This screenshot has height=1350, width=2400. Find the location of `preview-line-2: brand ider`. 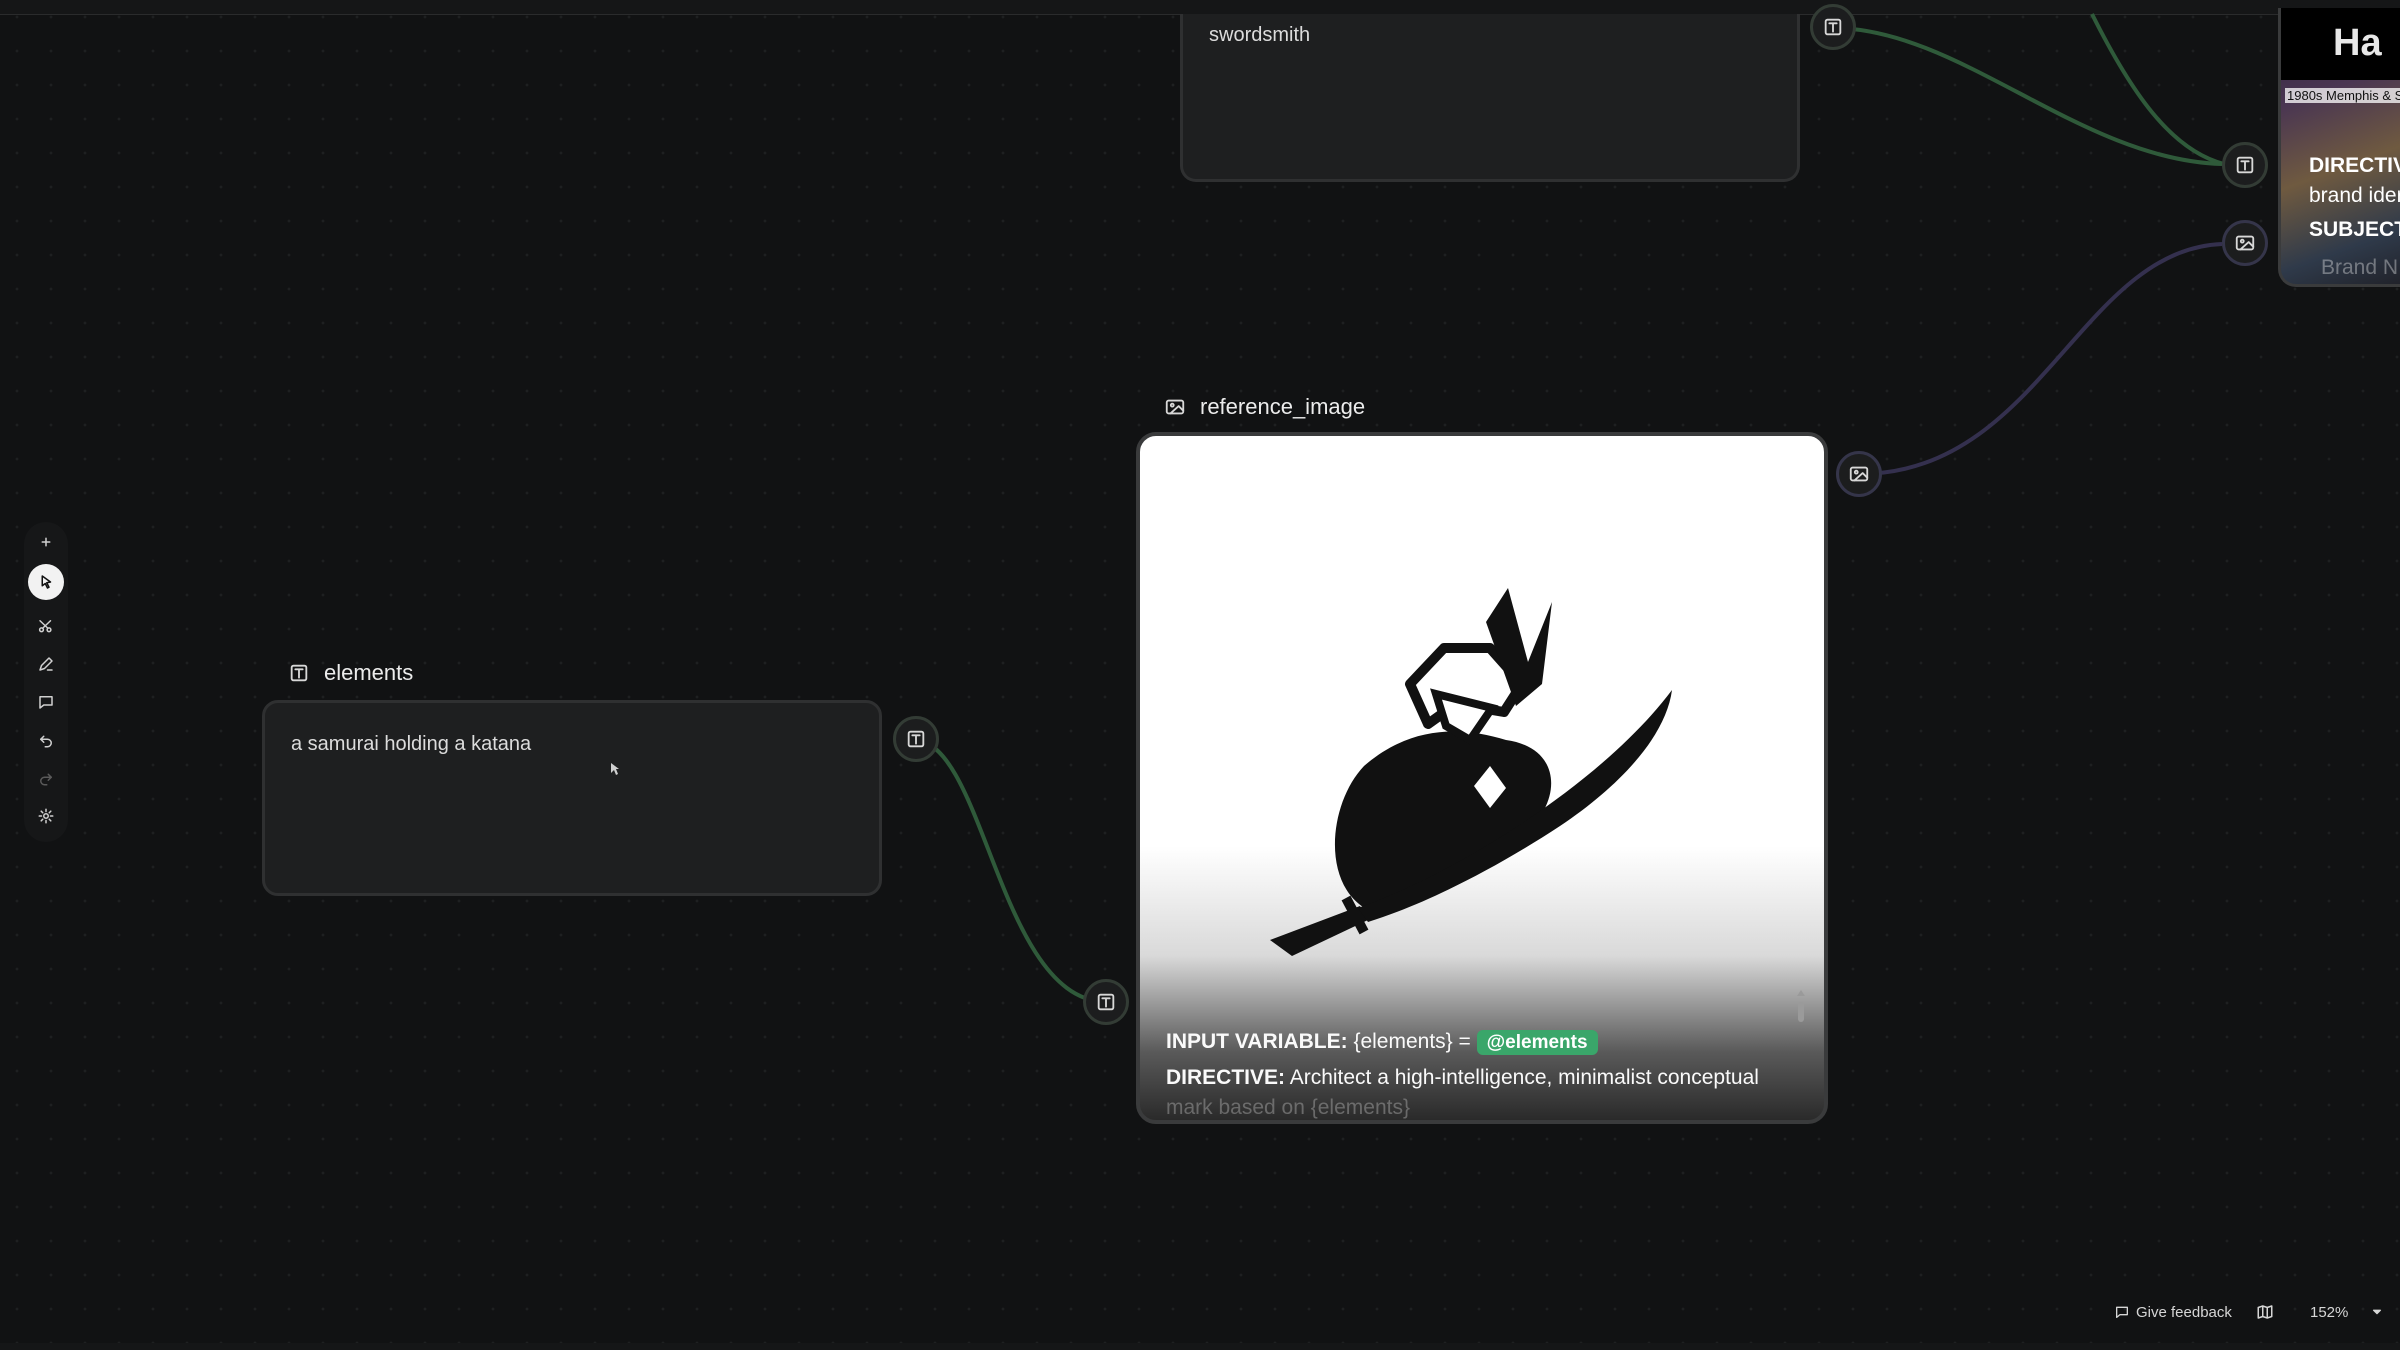

preview-line-2: brand ider is located at coordinates (2354, 195).